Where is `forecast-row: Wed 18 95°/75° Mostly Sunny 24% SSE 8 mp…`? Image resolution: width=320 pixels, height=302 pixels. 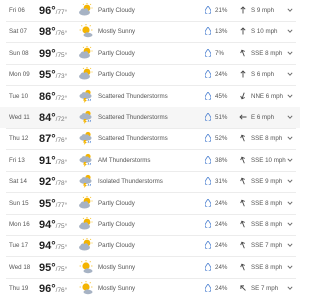
forecast-row: Wed 18 95°/75° Mostly Sunny 24% SSE 8 mp… is located at coordinates (150, 267).